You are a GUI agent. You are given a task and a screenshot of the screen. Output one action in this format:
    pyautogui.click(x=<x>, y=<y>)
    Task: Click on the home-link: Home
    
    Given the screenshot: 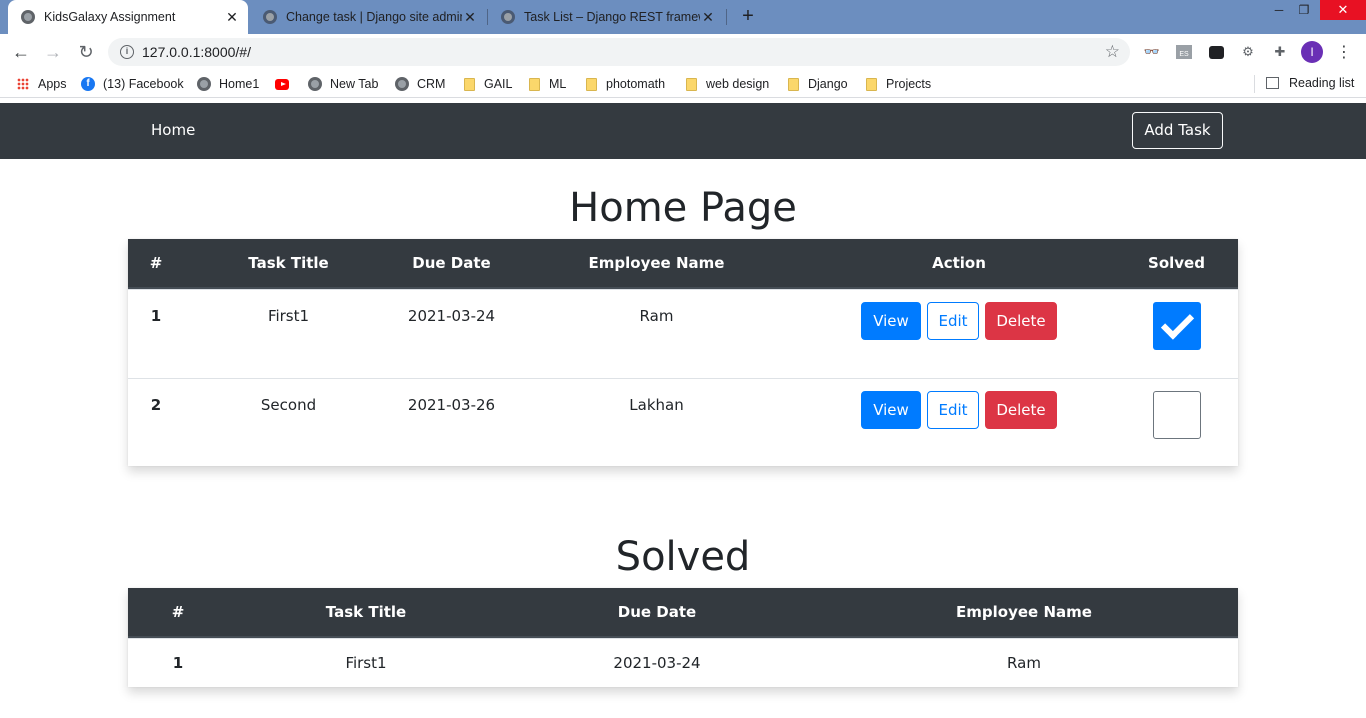 What is the action you would take?
    pyautogui.click(x=173, y=130)
    